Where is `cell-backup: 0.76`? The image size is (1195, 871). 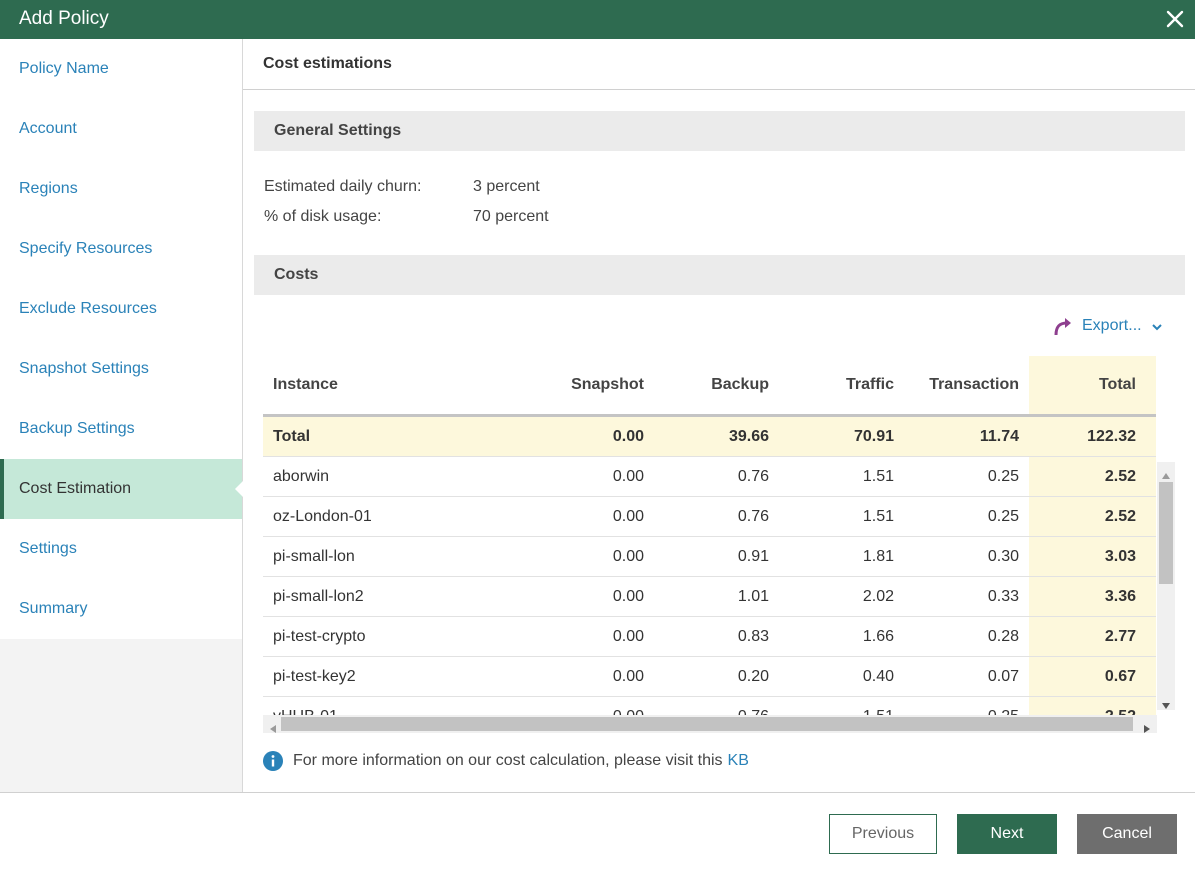
cell-backup: 0.76 is located at coordinates (753, 516).